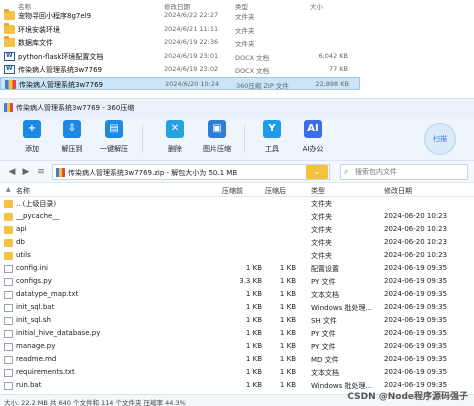 The image size is (474, 406). What do you see at coordinates (237, 321) in the screenshot?
I see `file-row: init_sql.sh 1 KB 1 KB SH 文件 2024-06-19 09:35` at bounding box center [237, 321].